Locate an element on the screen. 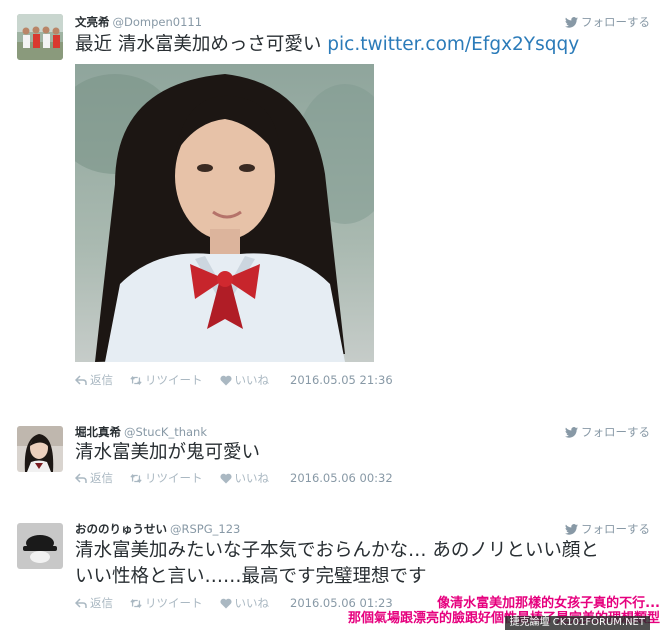 This screenshot has width=664, height=638. tweet-actions: 返信 リツイート いいね 2016.05.05 21:36 is located at coordinates (234, 380).